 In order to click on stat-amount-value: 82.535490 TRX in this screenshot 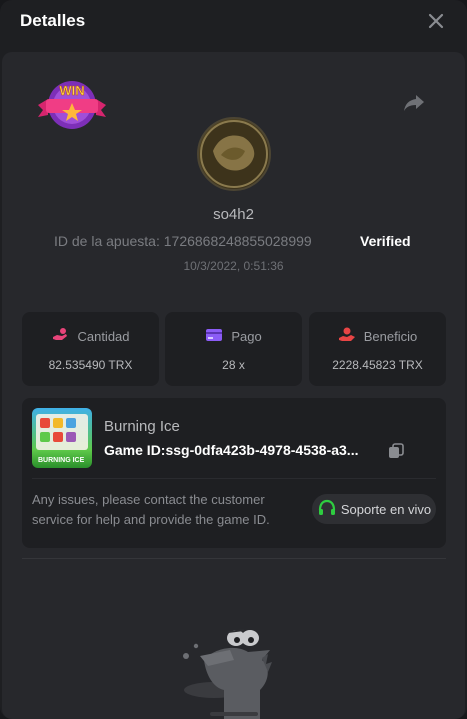, I will do `click(90, 365)`.